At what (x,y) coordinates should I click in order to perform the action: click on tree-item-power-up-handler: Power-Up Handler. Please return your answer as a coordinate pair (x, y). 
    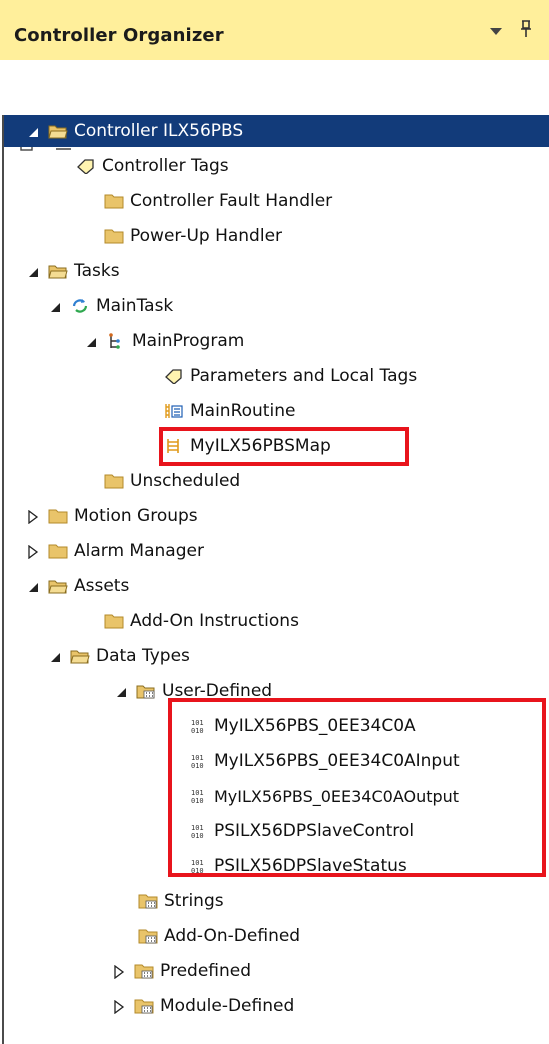
    Looking at the image, I should click on (193, 236).